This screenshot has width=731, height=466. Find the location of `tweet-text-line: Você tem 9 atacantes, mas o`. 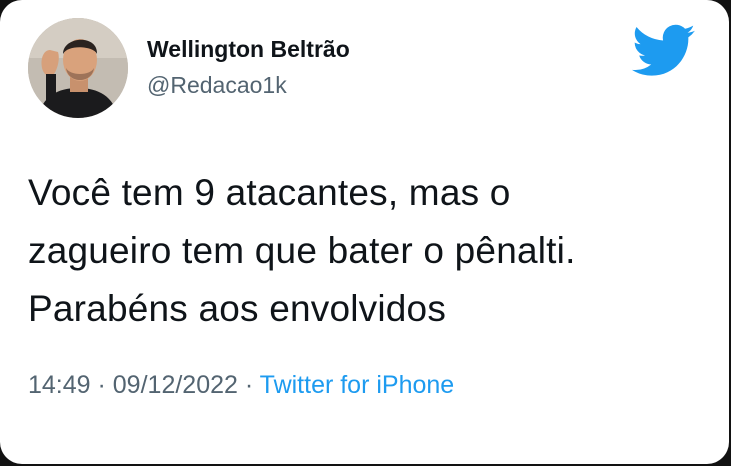

tweet-text-line: Você tem 9 atacantes, mas o is located at coordinates (269, 192).